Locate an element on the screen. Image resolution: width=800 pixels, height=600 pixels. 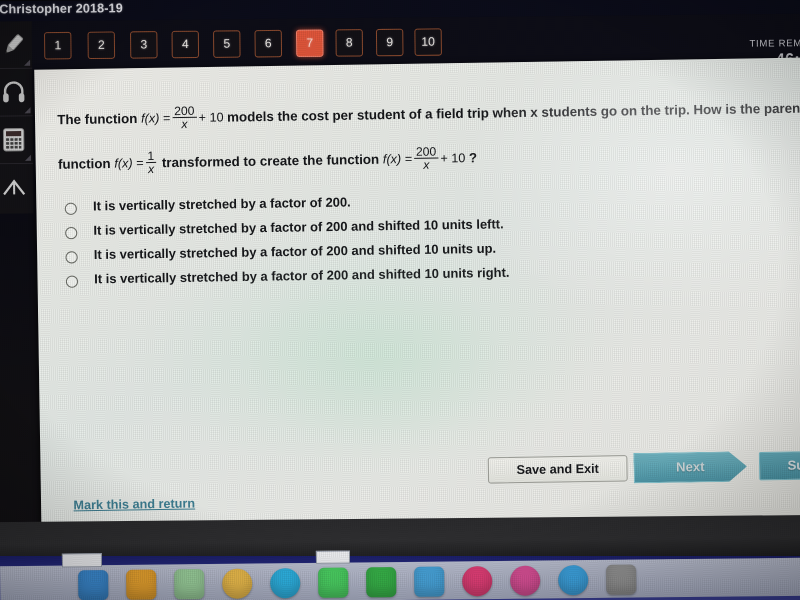
tool-rail is located at coordinates (17, 117).